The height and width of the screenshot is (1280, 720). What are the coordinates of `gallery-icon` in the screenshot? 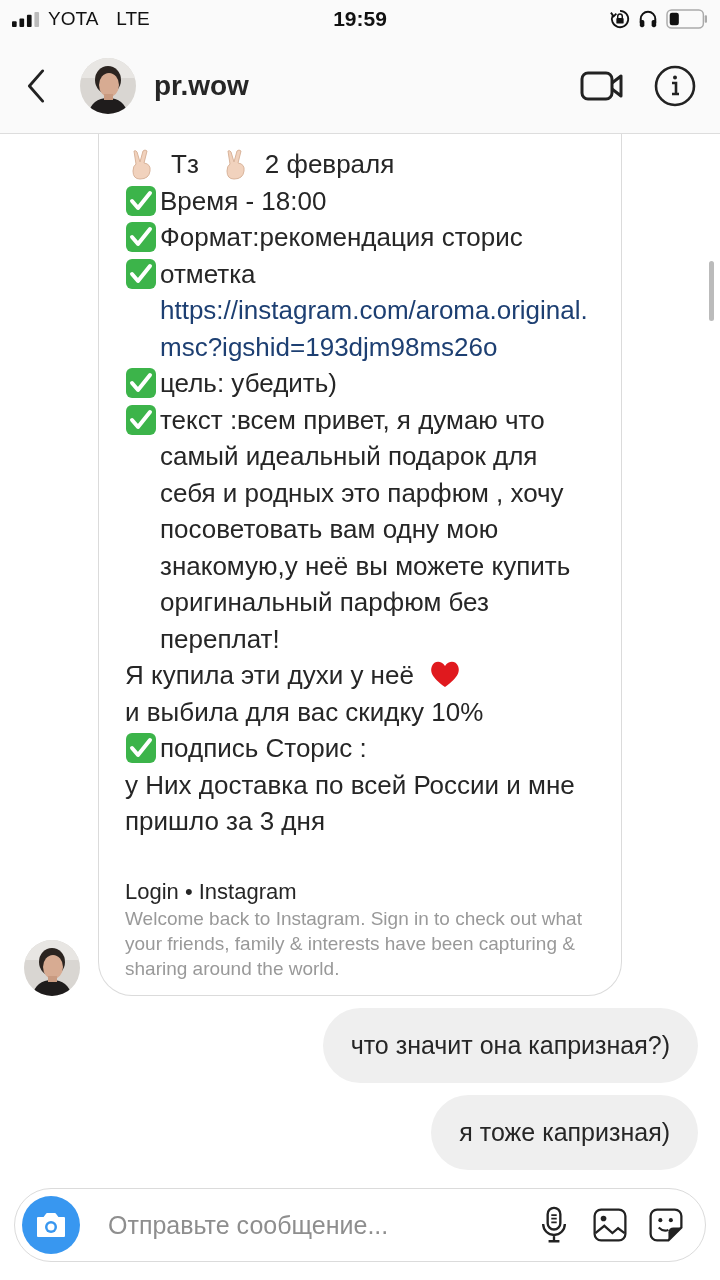 It's located at (610, 1225).